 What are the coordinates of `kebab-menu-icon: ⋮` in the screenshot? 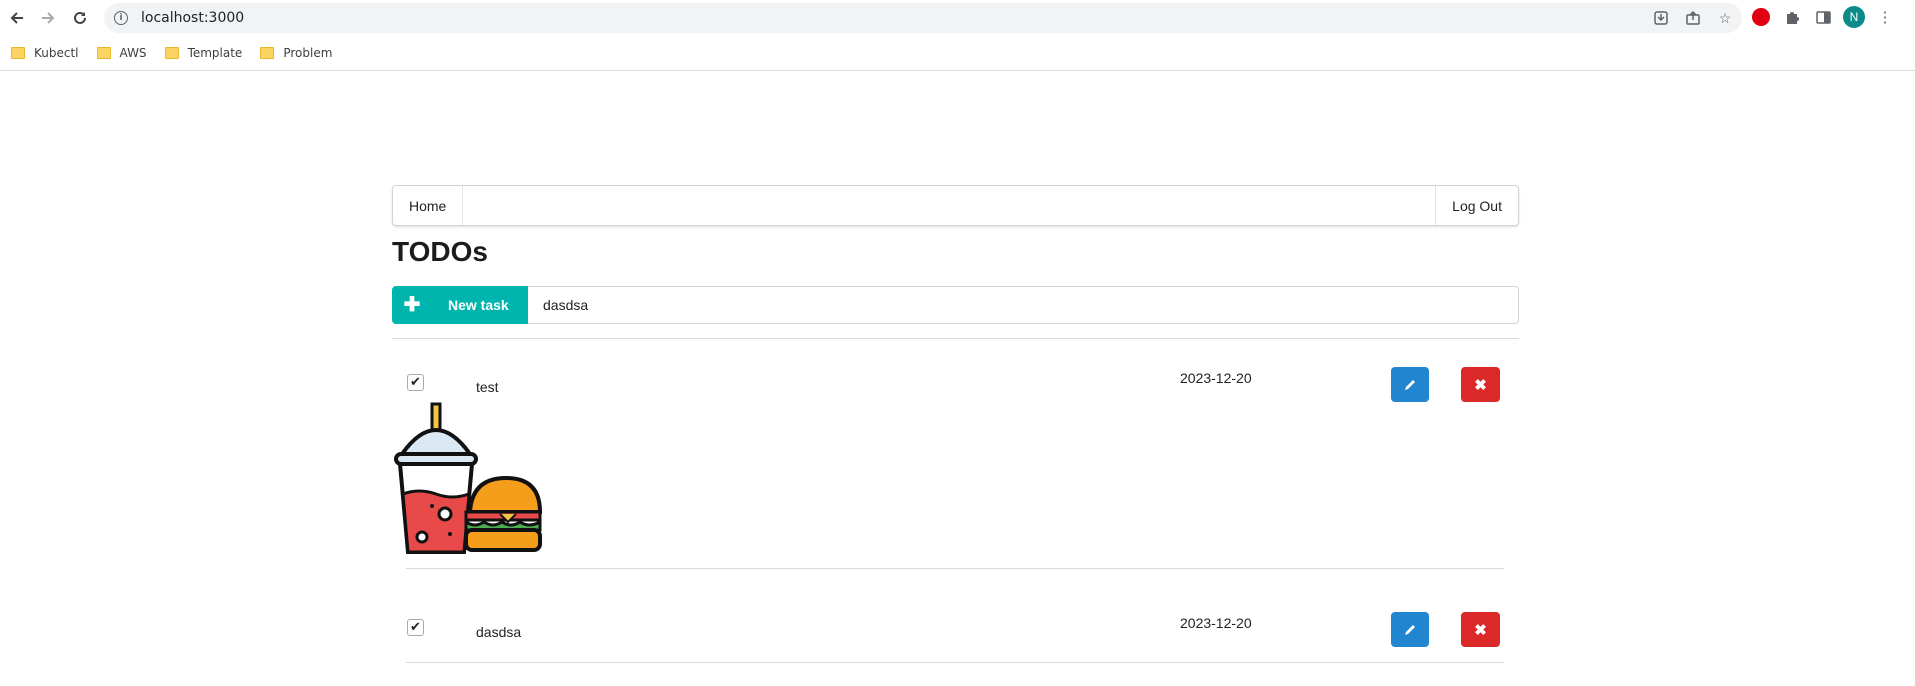 It's located at (1885, 17).